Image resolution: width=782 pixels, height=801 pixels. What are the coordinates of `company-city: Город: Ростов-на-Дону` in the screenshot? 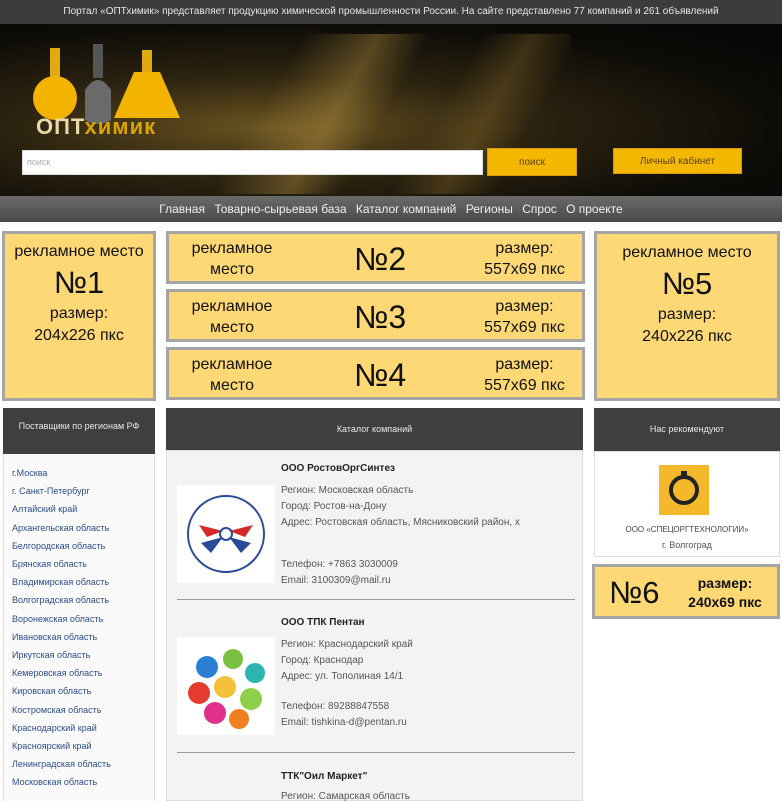 It's located at (334, 506).